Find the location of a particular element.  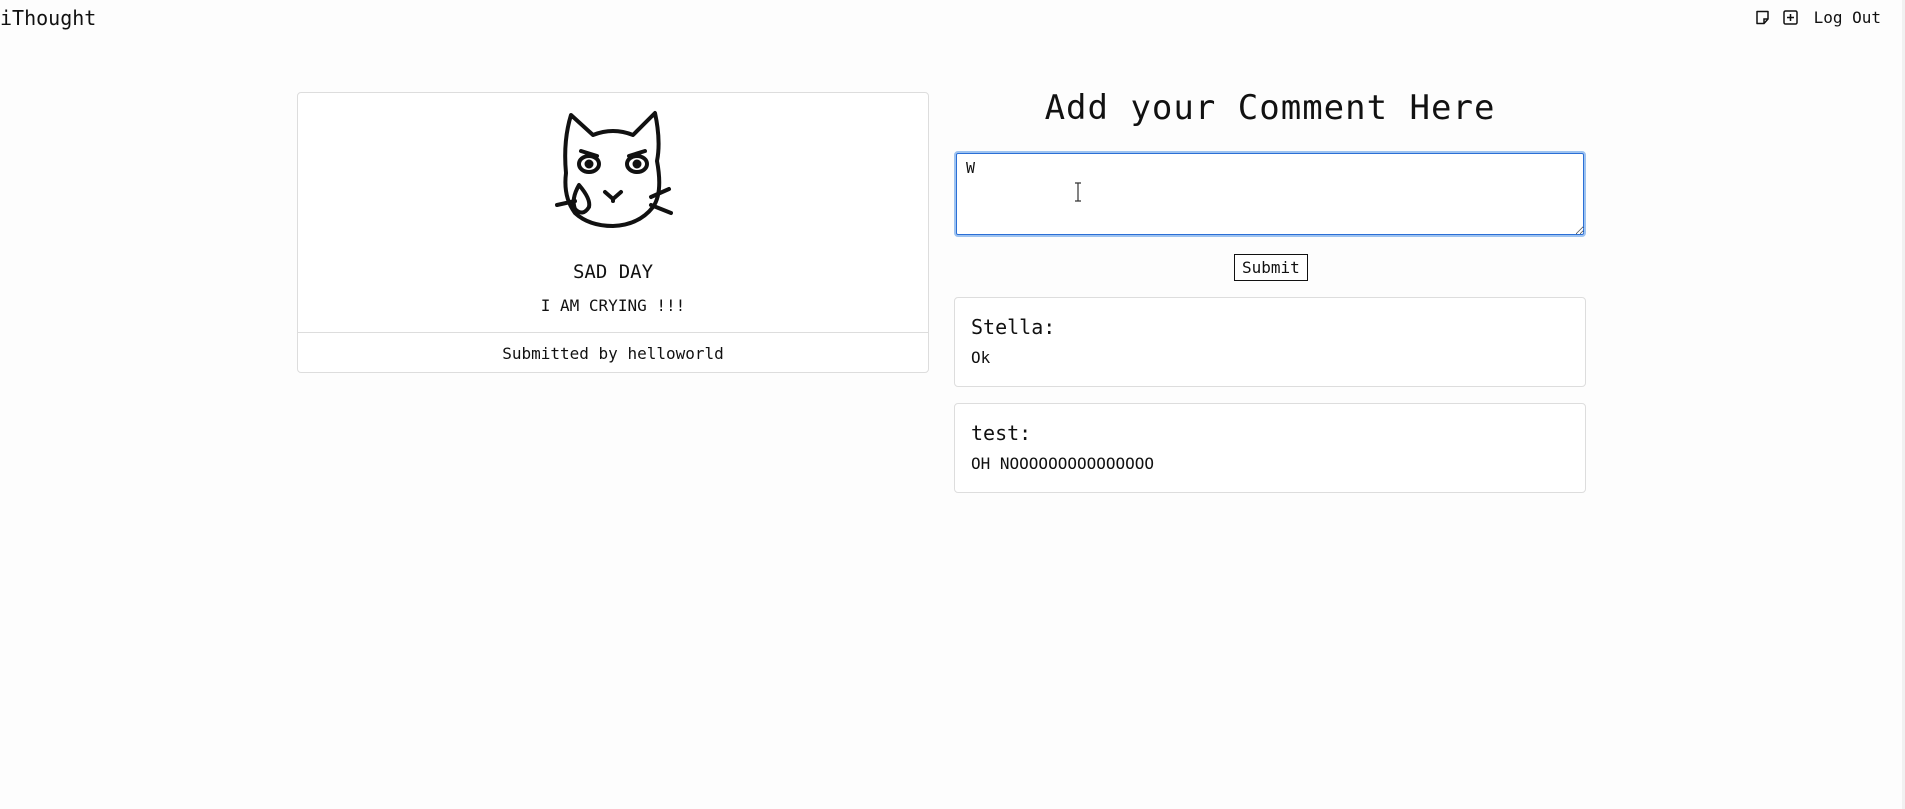

crying-cat-icon is located at coordinates (613, 167).